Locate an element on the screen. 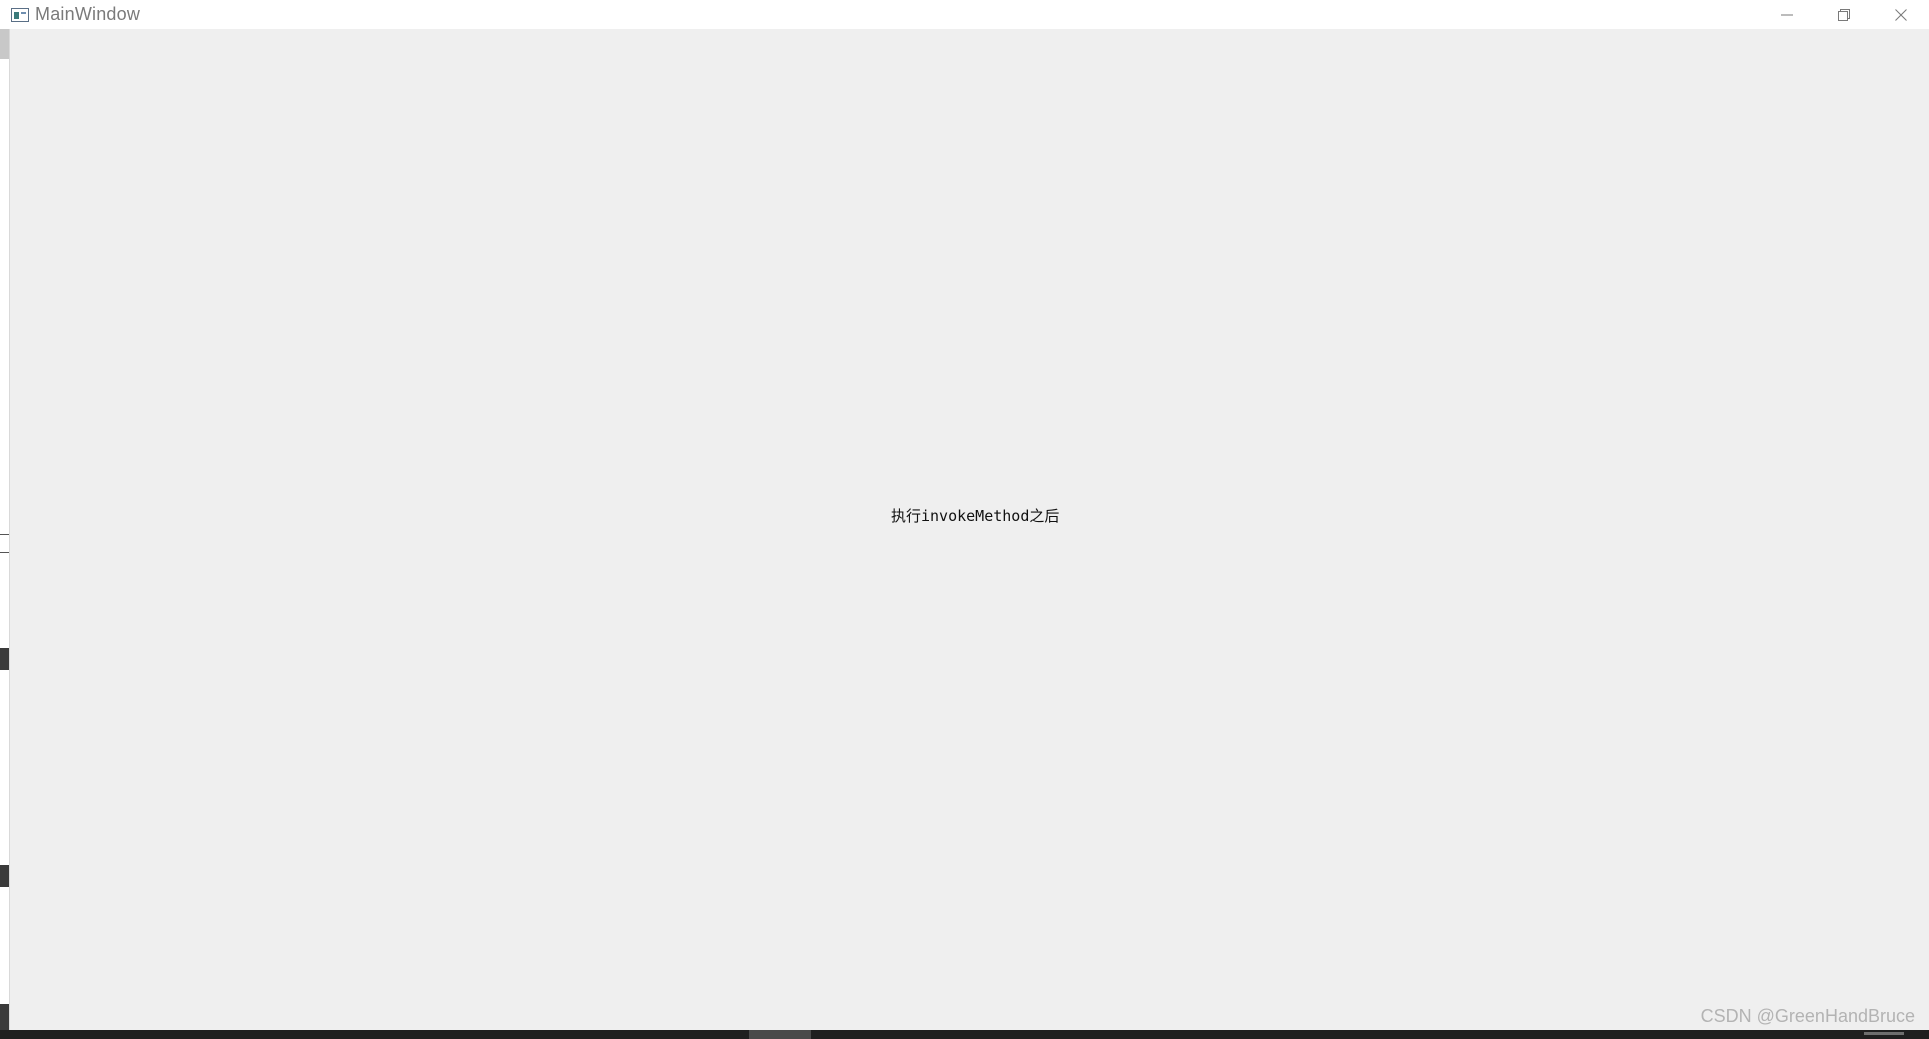 This screenshot has width=1929, height=1039. title-bar: MainWindow is located at coordinates (964, 14).